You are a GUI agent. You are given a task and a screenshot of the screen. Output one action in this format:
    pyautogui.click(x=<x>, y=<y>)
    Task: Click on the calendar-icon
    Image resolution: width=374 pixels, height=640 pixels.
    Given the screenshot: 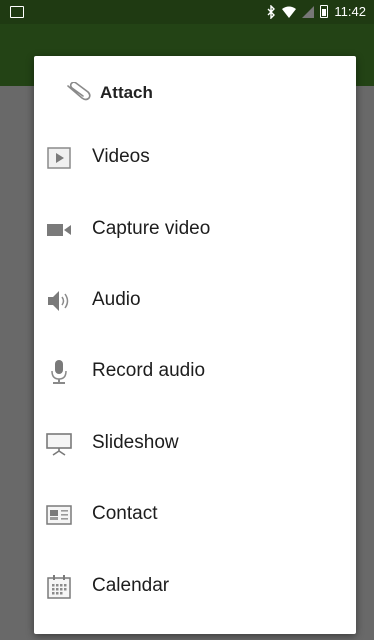 What is the action you would take?
    pyautogui.click(x=59, y=587)
    